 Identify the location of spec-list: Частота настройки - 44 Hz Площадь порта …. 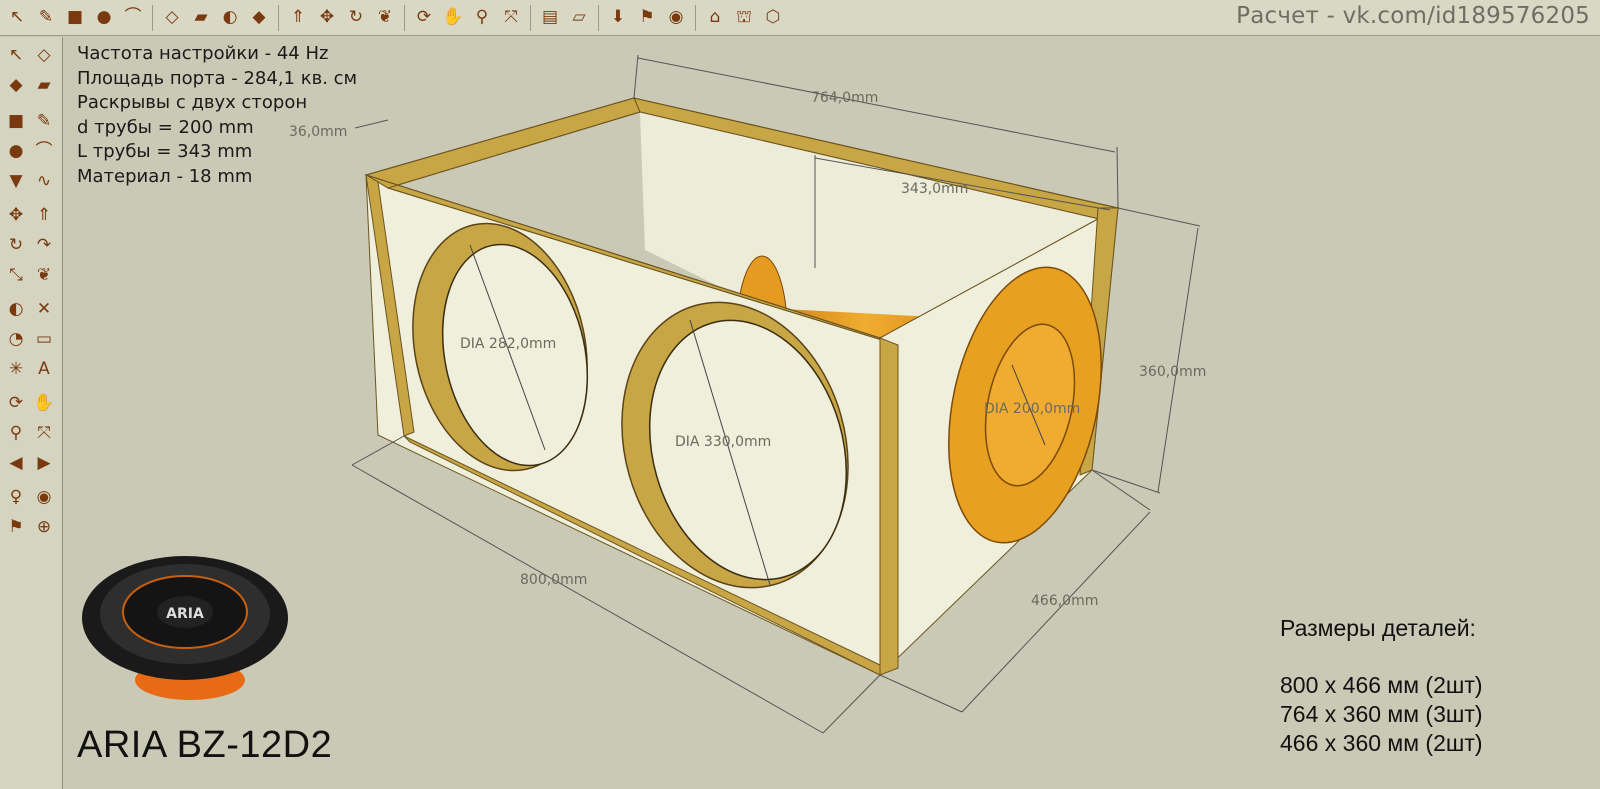
(217, 116).